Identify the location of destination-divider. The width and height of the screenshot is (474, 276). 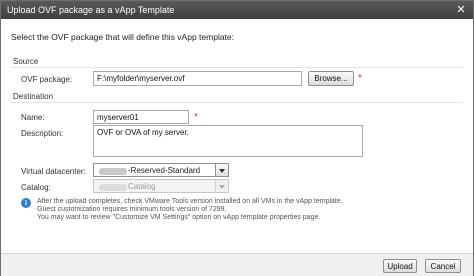
(237, 102).